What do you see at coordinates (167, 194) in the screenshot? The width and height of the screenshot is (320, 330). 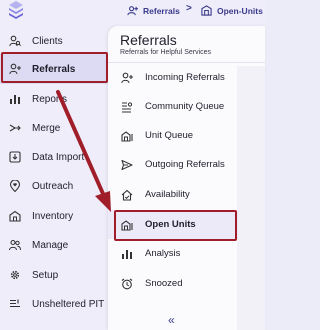 I see `subnav-item-label: Availability` at bounding box center [167, 194].